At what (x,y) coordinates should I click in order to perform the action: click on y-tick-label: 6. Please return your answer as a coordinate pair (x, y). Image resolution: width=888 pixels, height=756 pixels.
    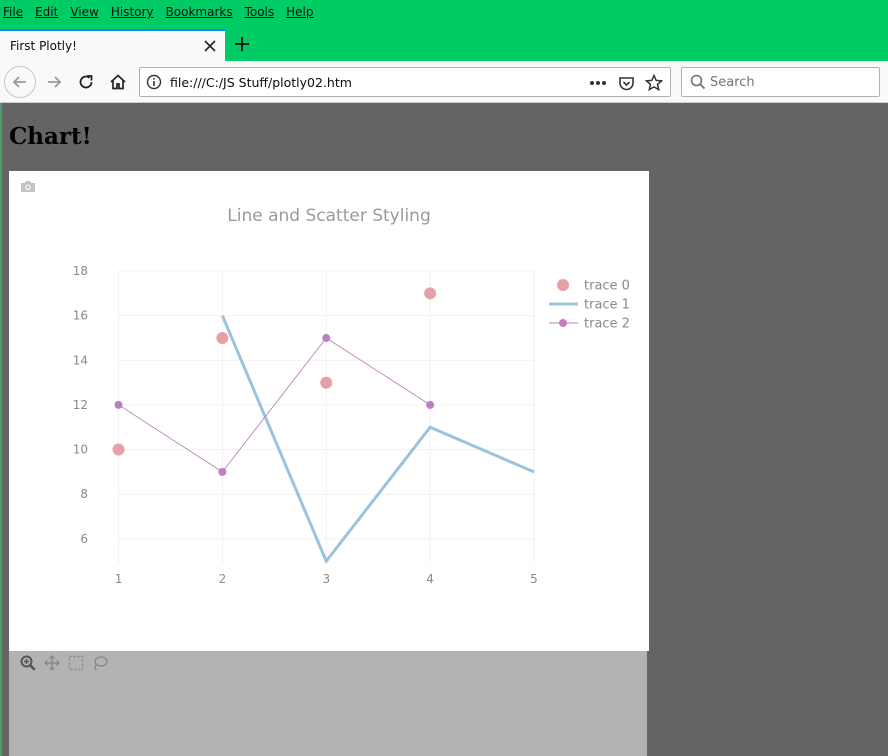
    Looking at the image, I should click on (84, 539).